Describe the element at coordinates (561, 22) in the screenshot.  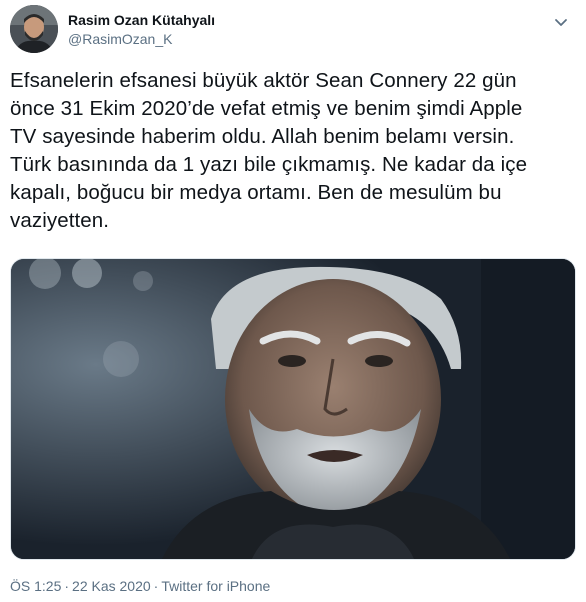
I see `chevron-down-icon` at that location.